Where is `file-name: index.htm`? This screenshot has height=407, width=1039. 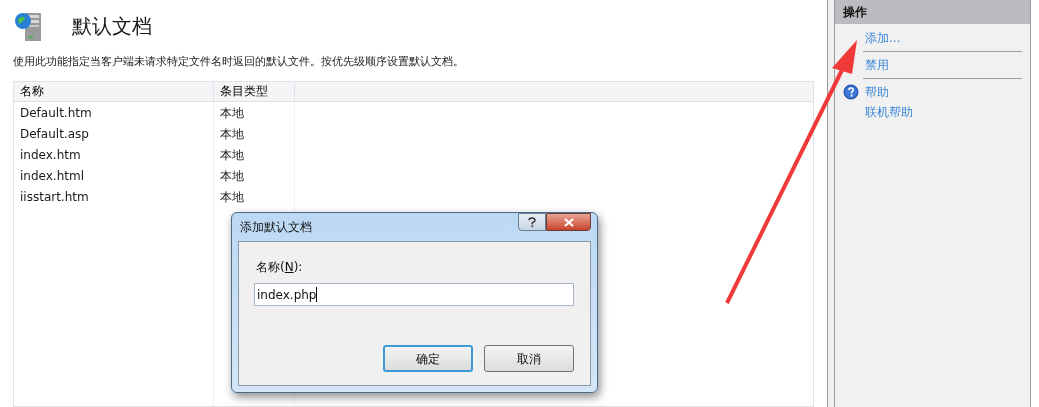 file-name: index.htm is located at coordinates (50, 155).